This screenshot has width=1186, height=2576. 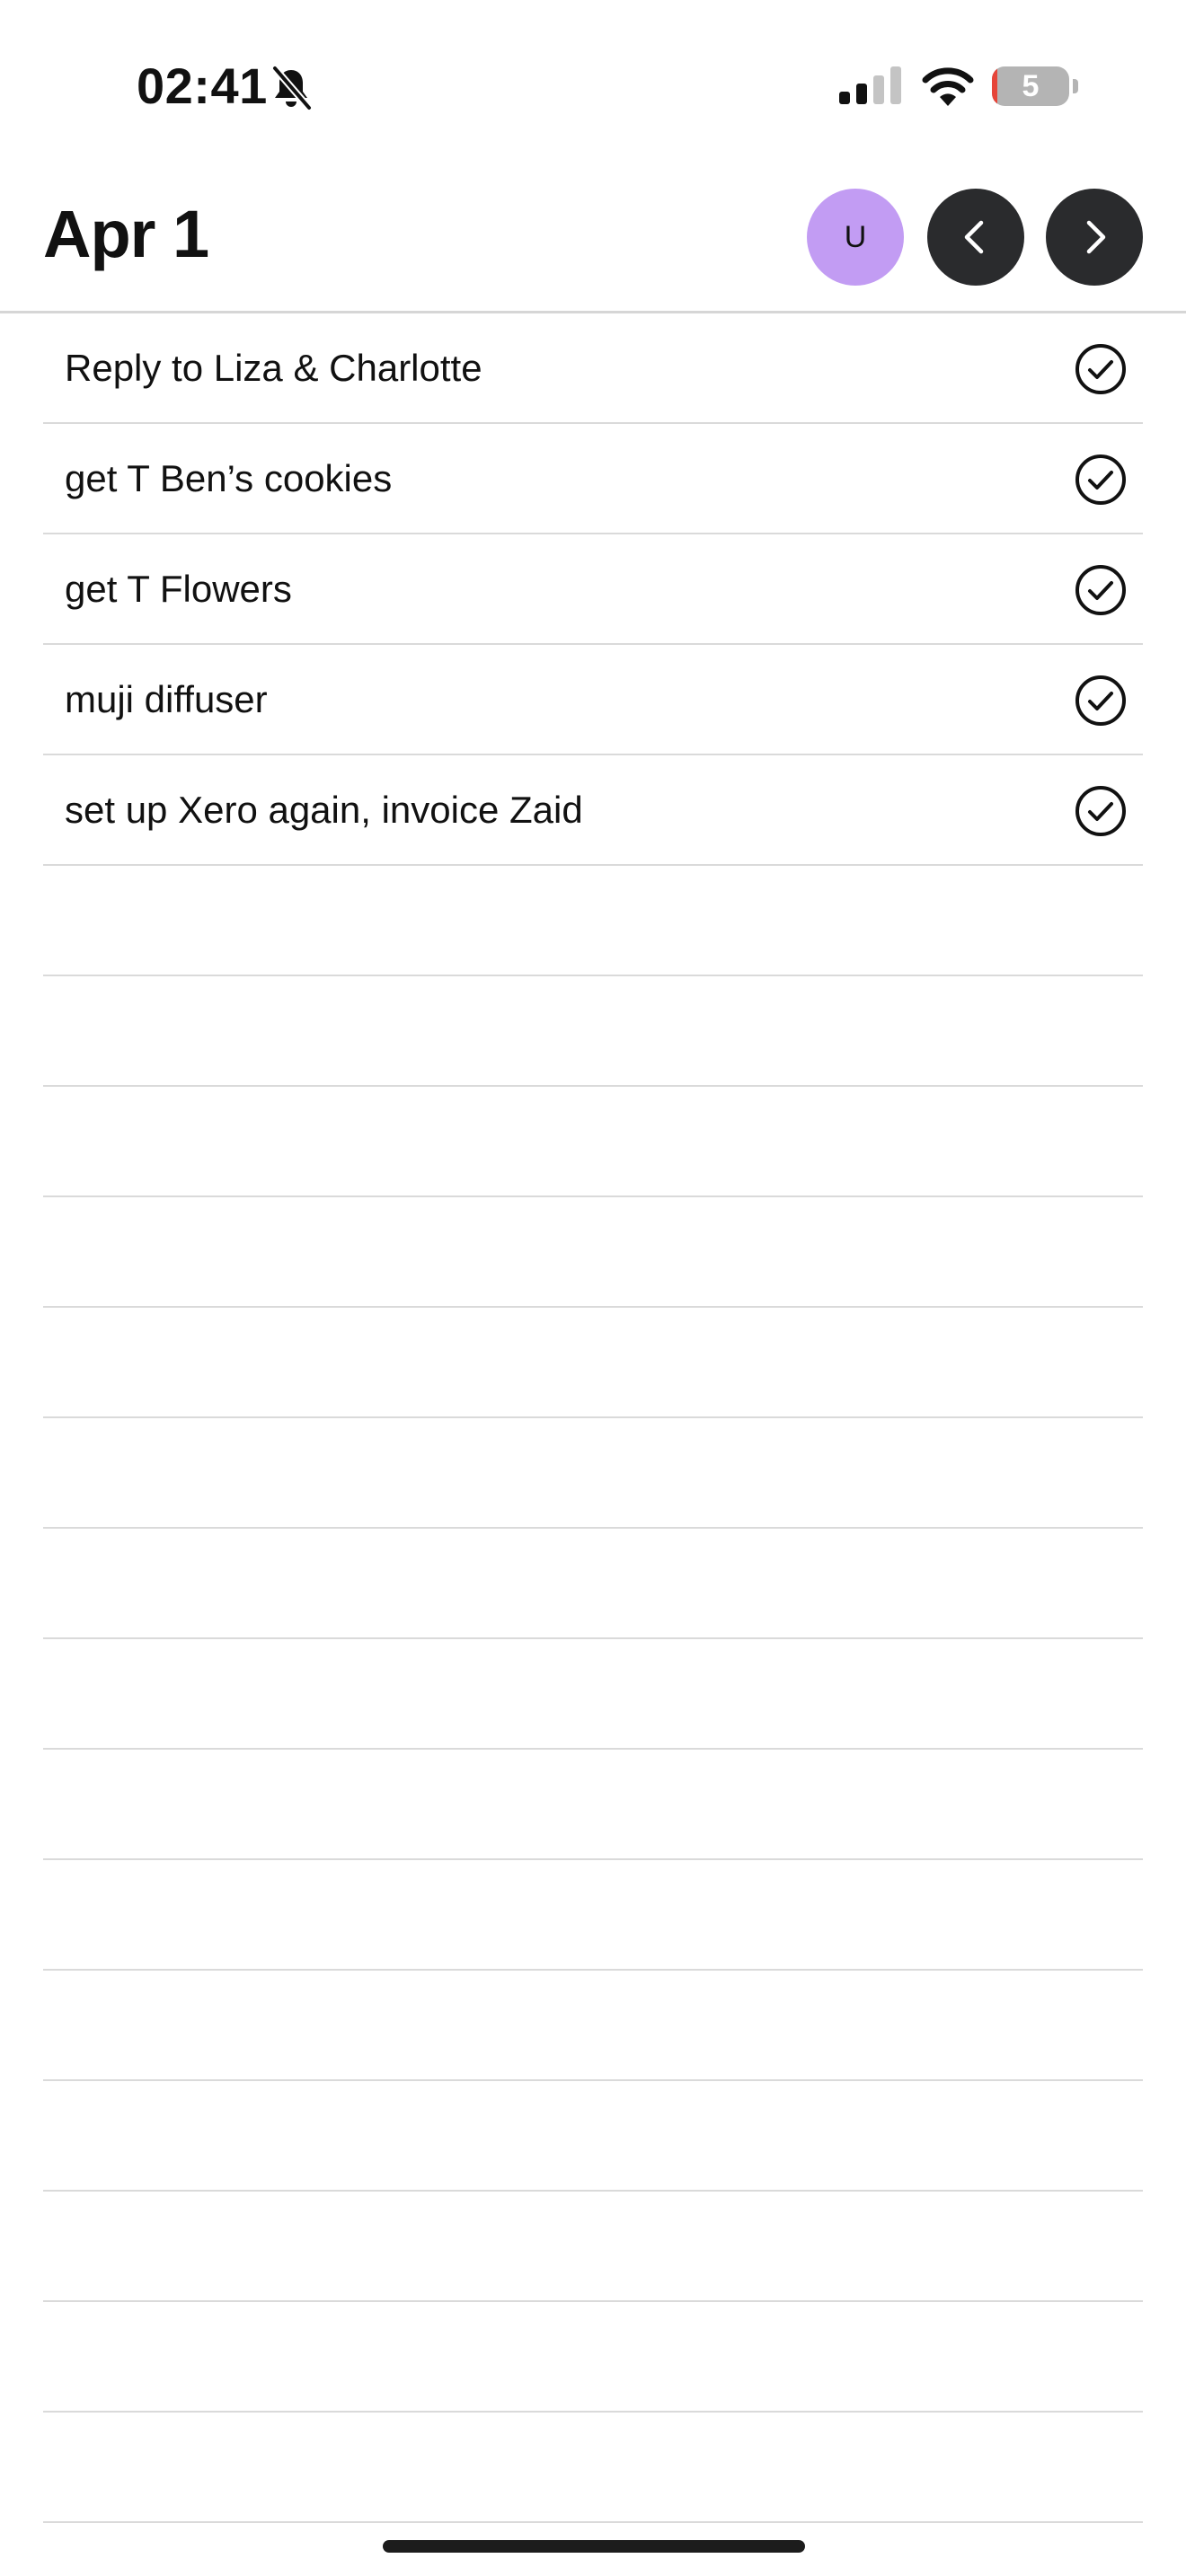 I want to click on status-bar: 02:41 5, so click(x=593, y=81).